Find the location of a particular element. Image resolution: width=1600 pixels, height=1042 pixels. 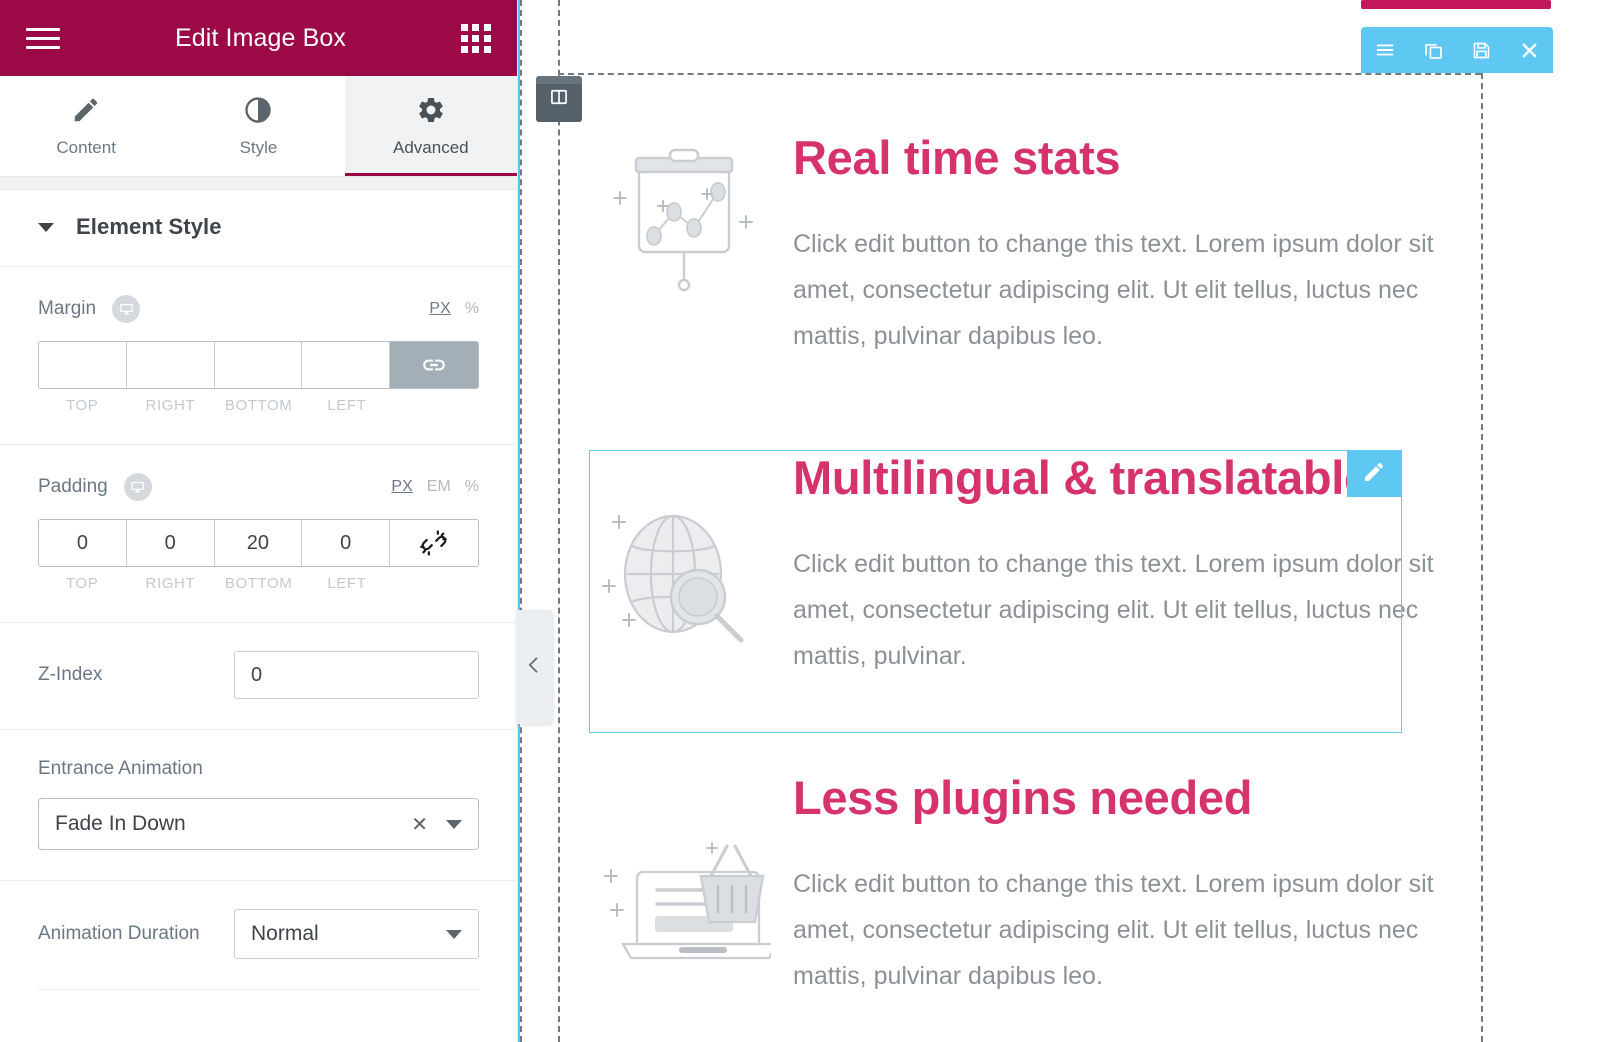

tab-style: Style is located at coordinates (258, 126).